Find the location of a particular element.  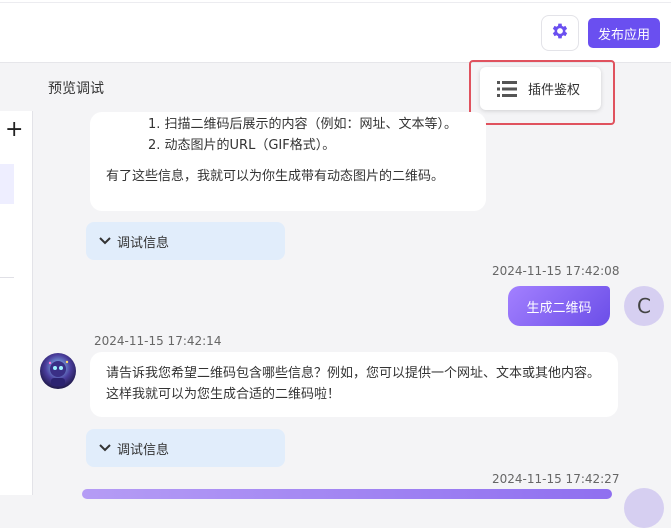

publish-label: 发布应用 is located at coordinates (623, 35).